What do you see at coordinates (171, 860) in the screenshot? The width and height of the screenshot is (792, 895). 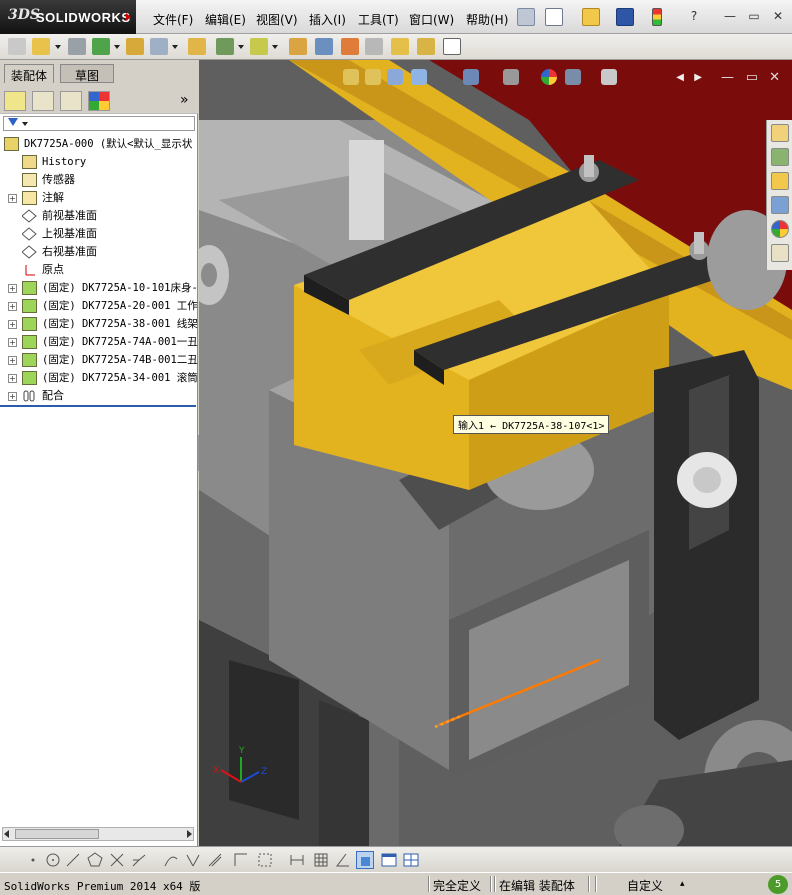 I see `offset-icon` at bounding box center [171, 860].